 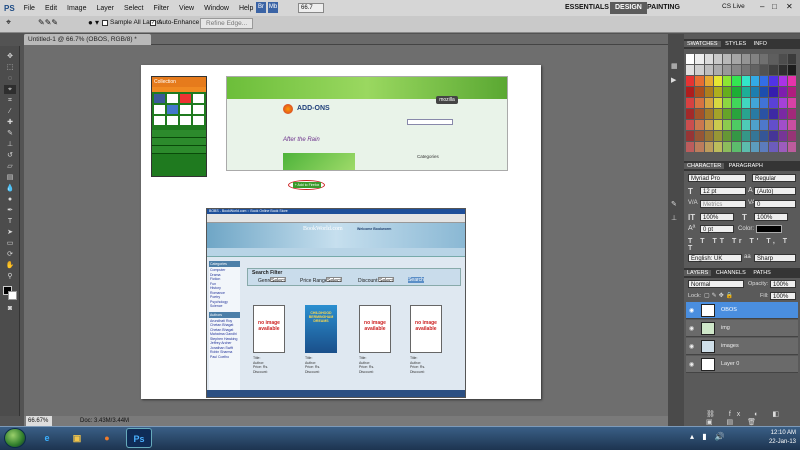 What do you see at coordinates (139, 438) in the screenshot?
I see `photoshop-taskbar-icon: Ps` at bounding box center [139, 438].